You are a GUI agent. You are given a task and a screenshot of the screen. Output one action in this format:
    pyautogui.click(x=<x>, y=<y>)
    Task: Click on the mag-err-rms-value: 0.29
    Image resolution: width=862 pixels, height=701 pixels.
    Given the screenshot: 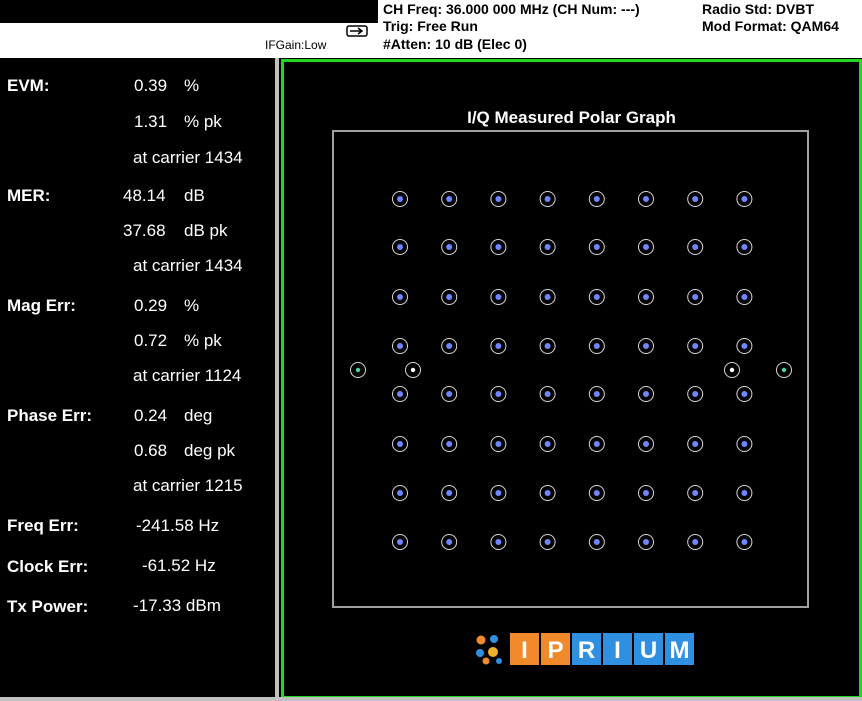 What is the action you would take?
    pyautogui.click(x=151, y=305)
    